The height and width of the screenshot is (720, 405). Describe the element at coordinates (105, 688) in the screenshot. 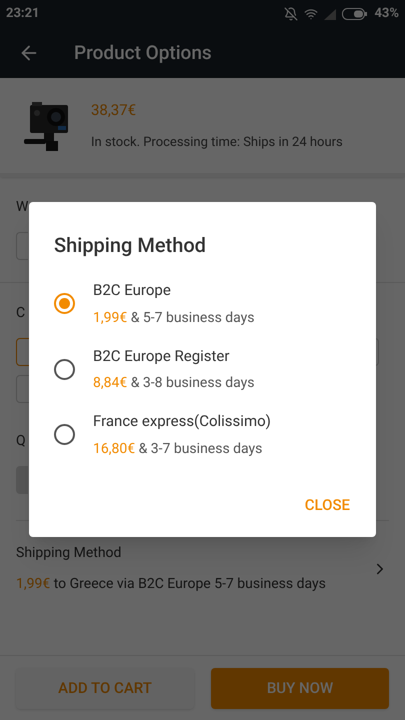

I see `add-to-cart-button: ADD TO CART` at that location.